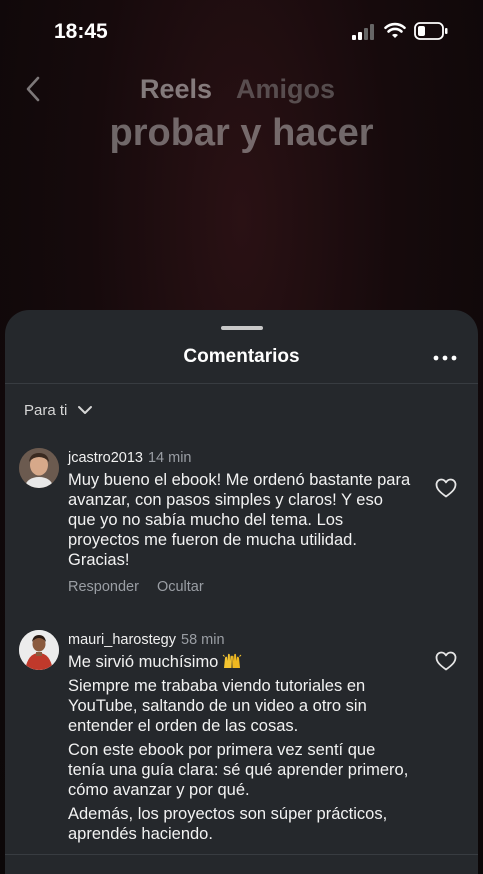 Image resolution: width=483 pixels, height=874 pixels. Describe the element at coordinates (143, 662) in the screenshot. I see `comment-paragraph-text: Me sirvió muchísimo` at that location.